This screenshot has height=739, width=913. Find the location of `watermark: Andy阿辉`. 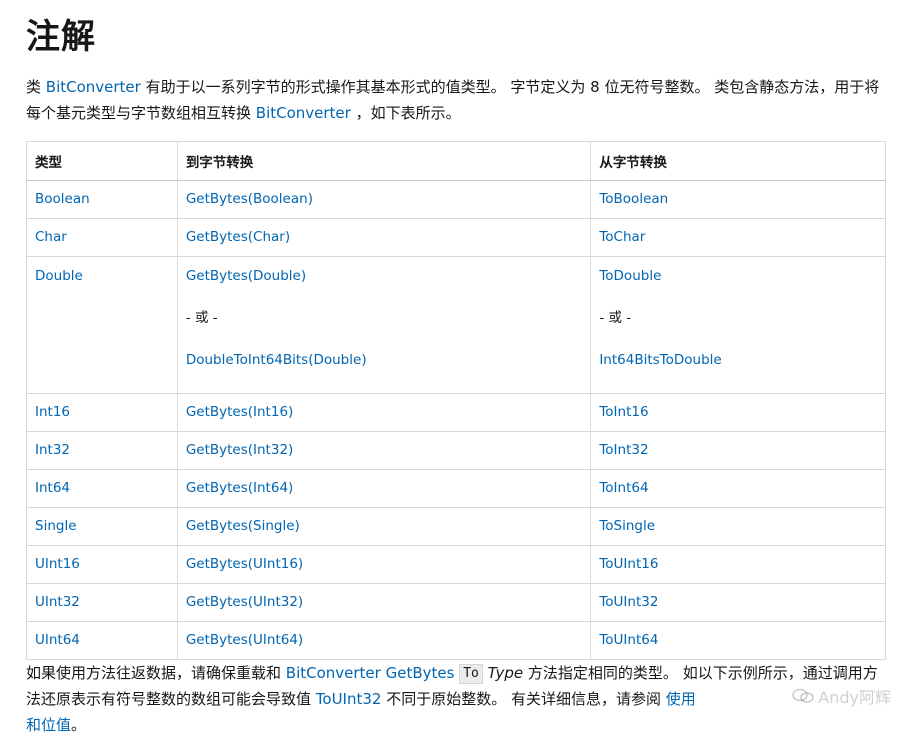

watermark: Andy阿辉 is located at coordinates (841, 696).